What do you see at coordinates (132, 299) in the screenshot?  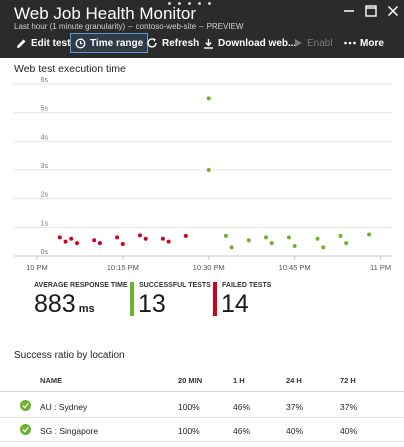 I see `success-indicator-bar` at bounding box center [132, 299].